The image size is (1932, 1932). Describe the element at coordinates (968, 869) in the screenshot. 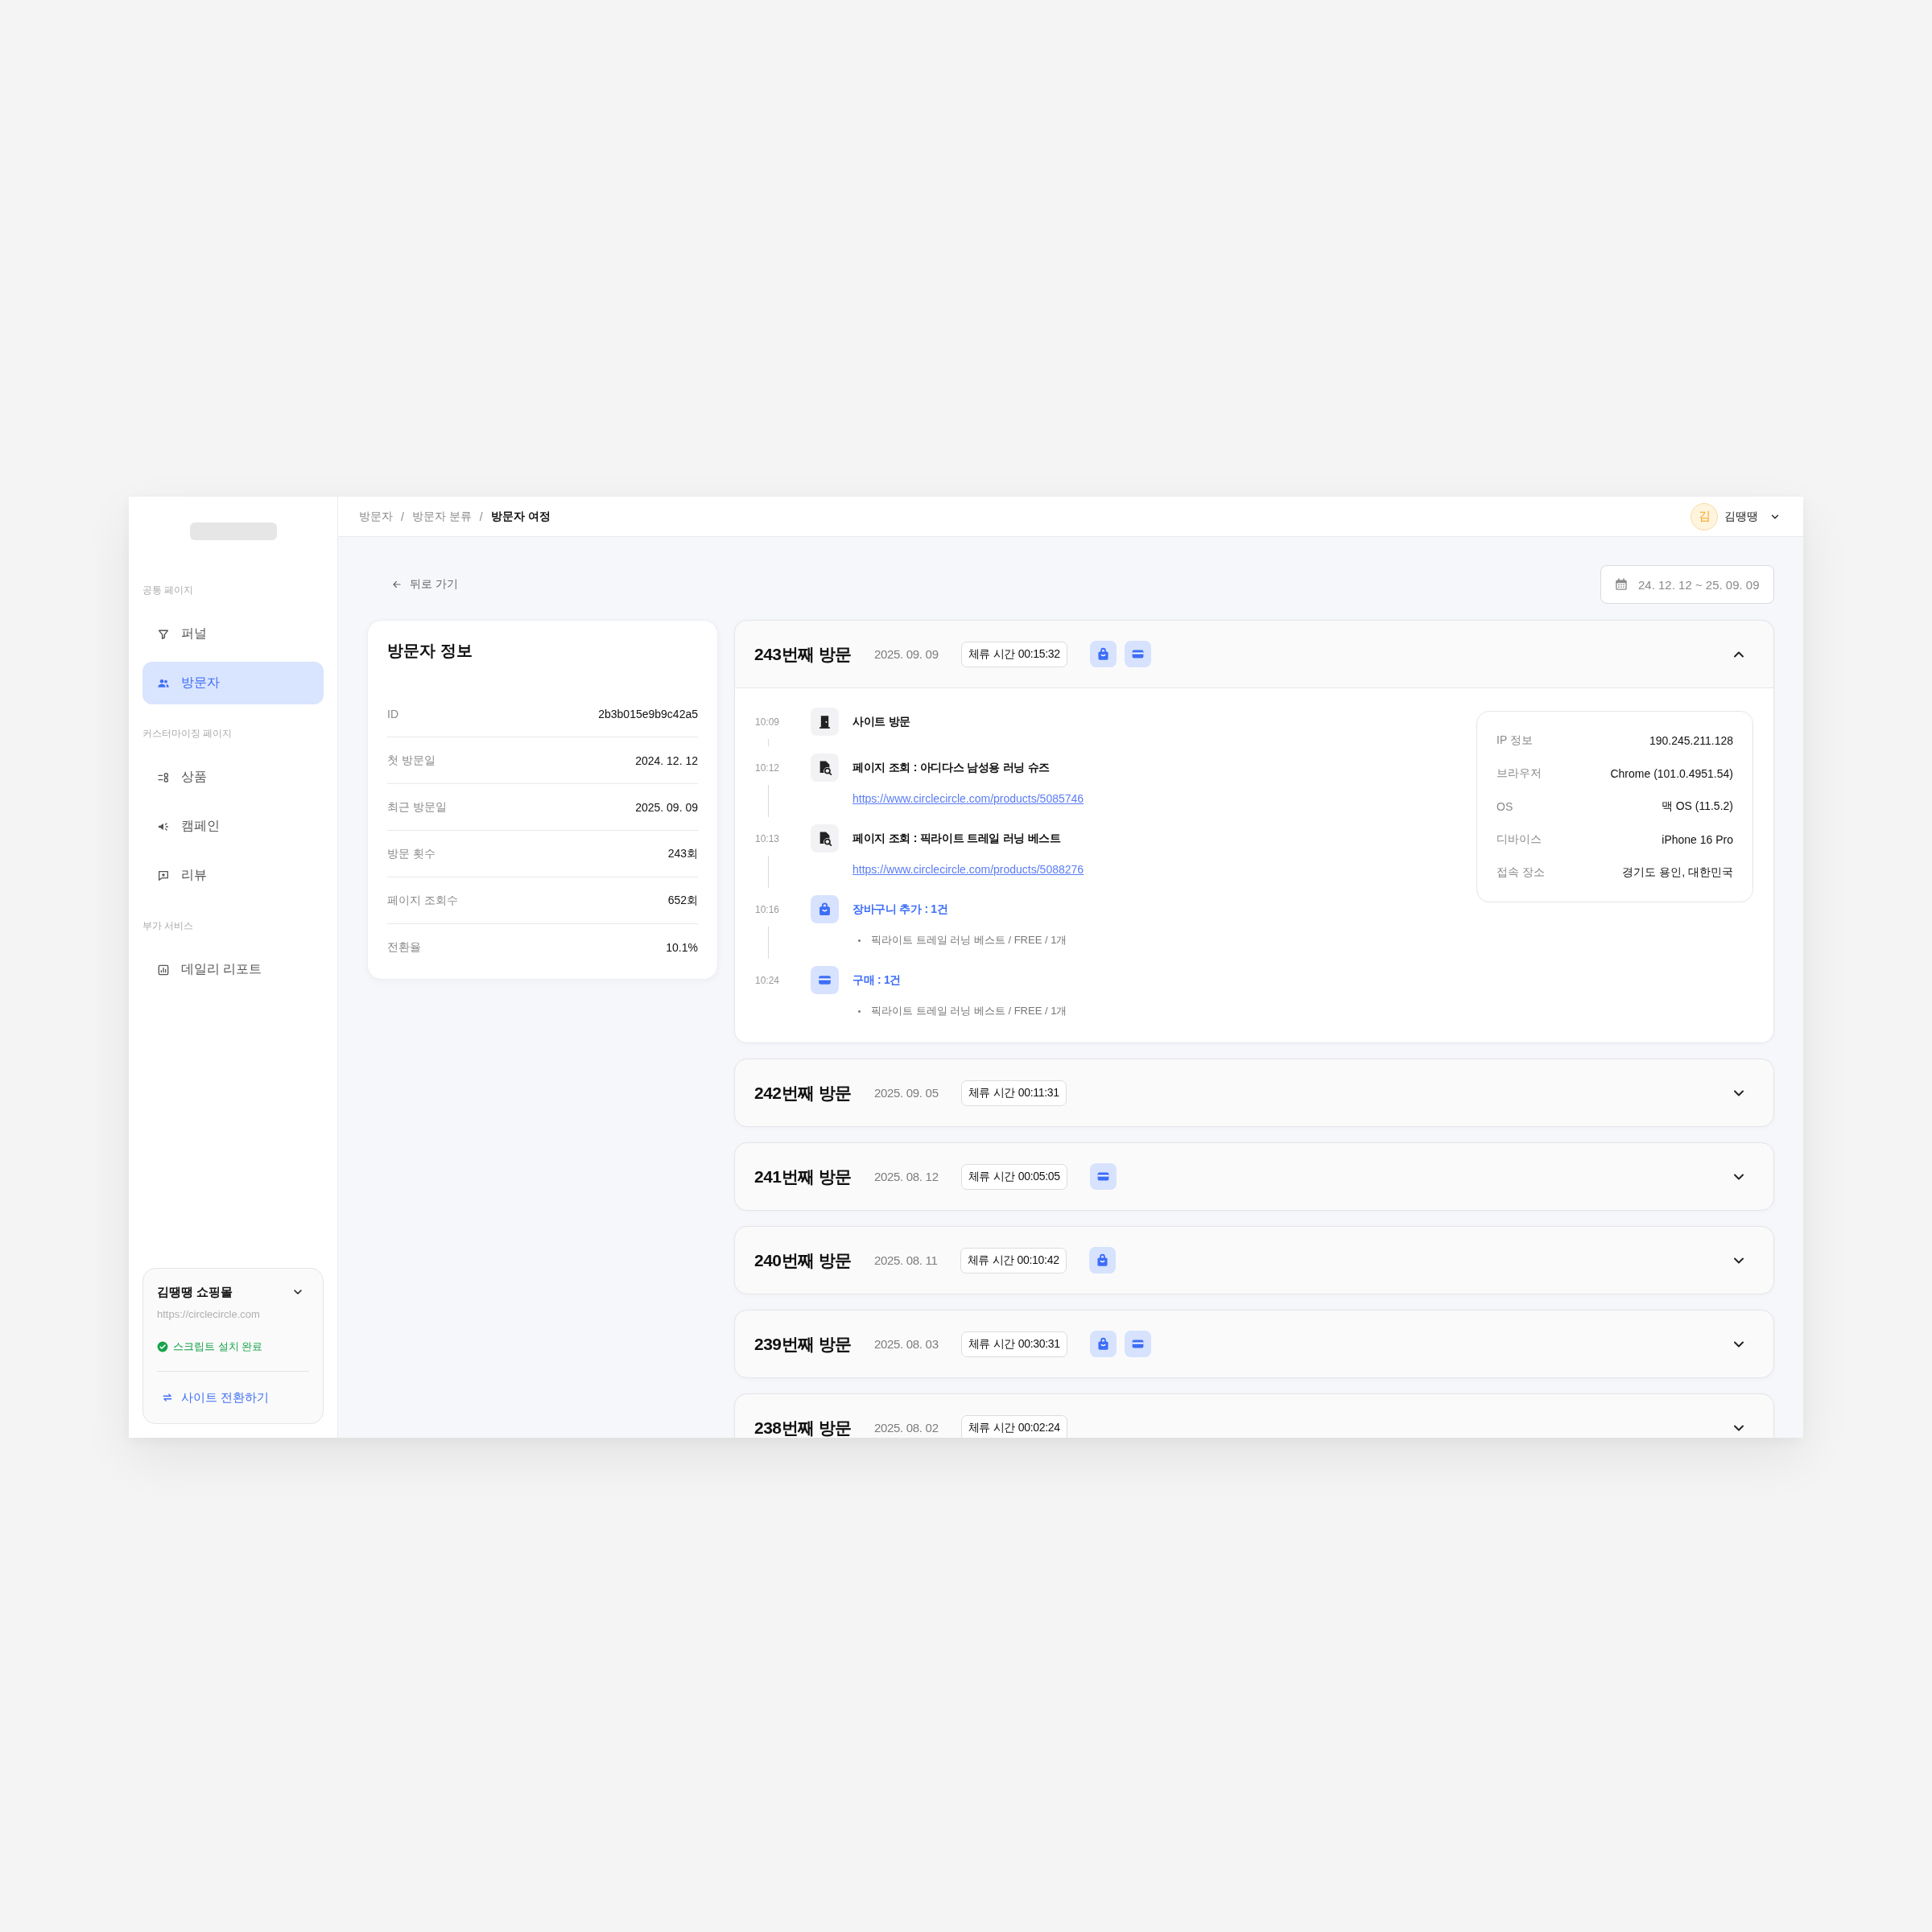

I see `product-link: https://www.circlecircle.com/products/5088276` at that location.